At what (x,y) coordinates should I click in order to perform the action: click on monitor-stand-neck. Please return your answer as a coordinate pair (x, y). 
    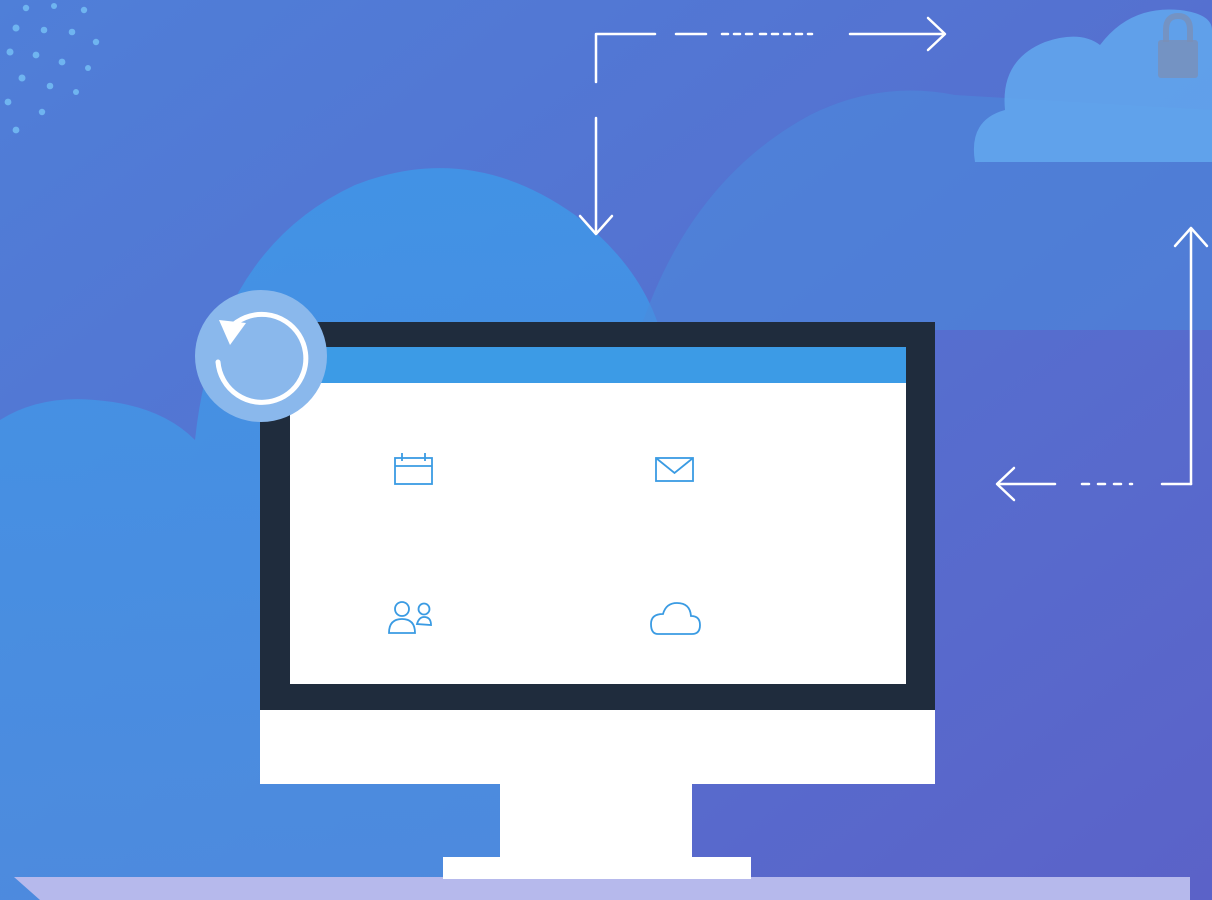
    Looking at the image, I should click on (596, 821).